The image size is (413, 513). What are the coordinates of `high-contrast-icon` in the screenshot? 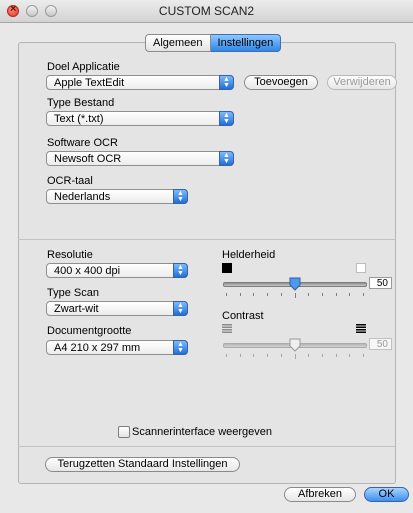 It's located at (361, 328).